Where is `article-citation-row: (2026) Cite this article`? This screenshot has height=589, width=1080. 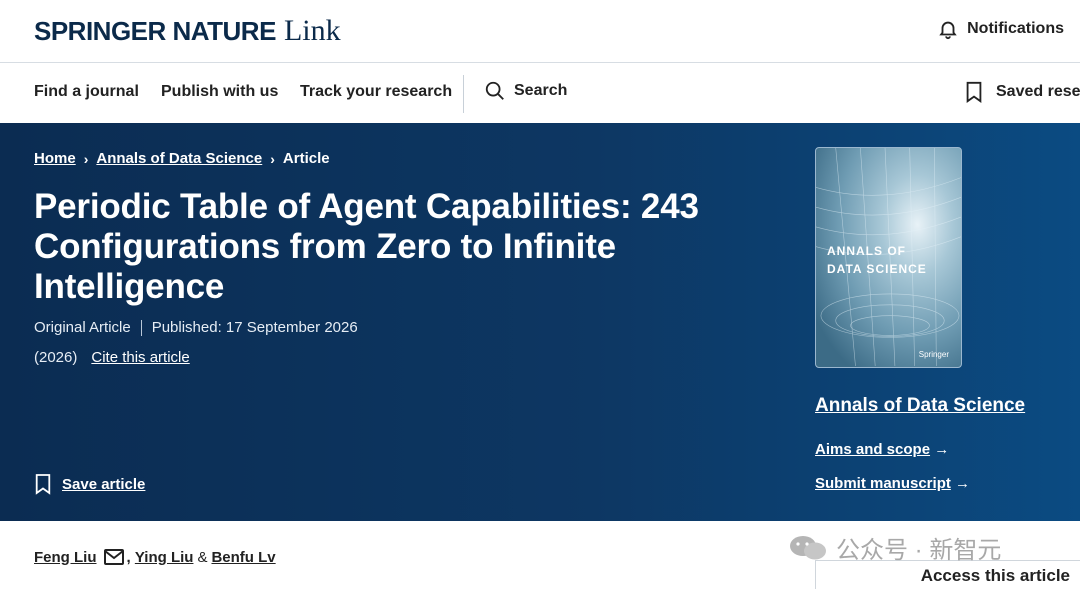
article-citation-row: (2026) Cite this article is located at coordinates (112, 357).